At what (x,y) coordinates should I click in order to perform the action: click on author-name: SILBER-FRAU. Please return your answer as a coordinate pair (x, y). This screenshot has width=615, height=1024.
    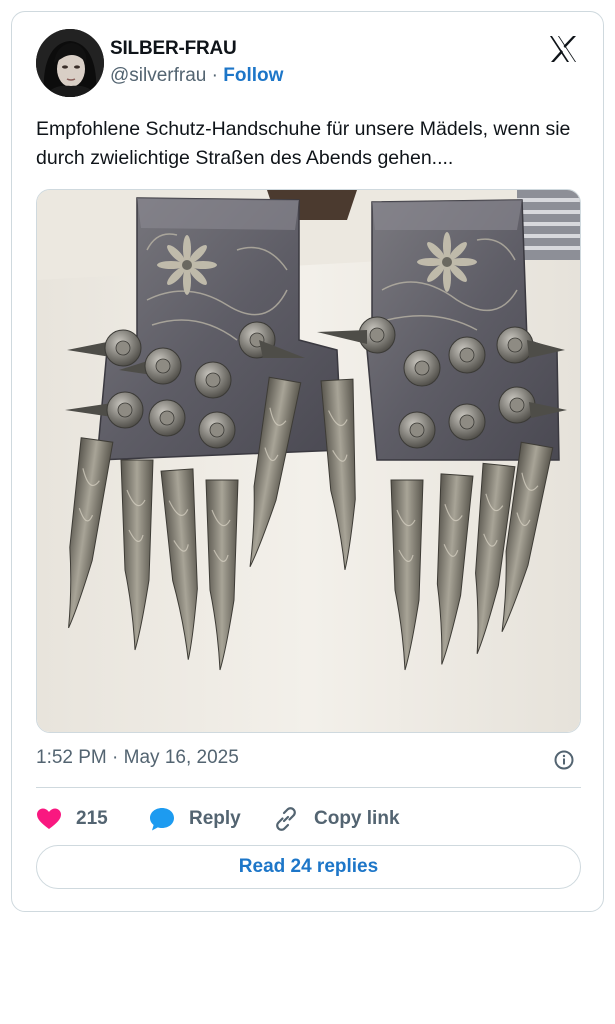
    Looking at the image, I should click on (173, 49).